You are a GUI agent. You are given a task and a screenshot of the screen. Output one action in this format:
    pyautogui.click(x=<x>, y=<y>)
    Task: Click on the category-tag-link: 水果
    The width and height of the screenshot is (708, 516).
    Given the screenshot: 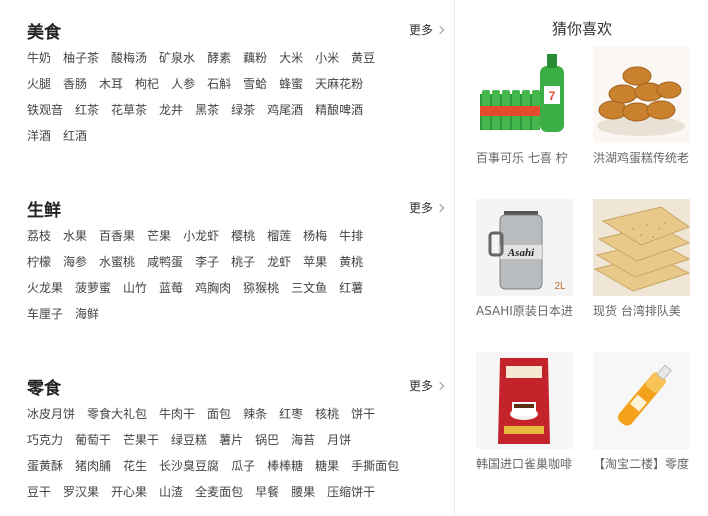 What is the action you would take?
    pyautogui.click(x=75, y=236)
    